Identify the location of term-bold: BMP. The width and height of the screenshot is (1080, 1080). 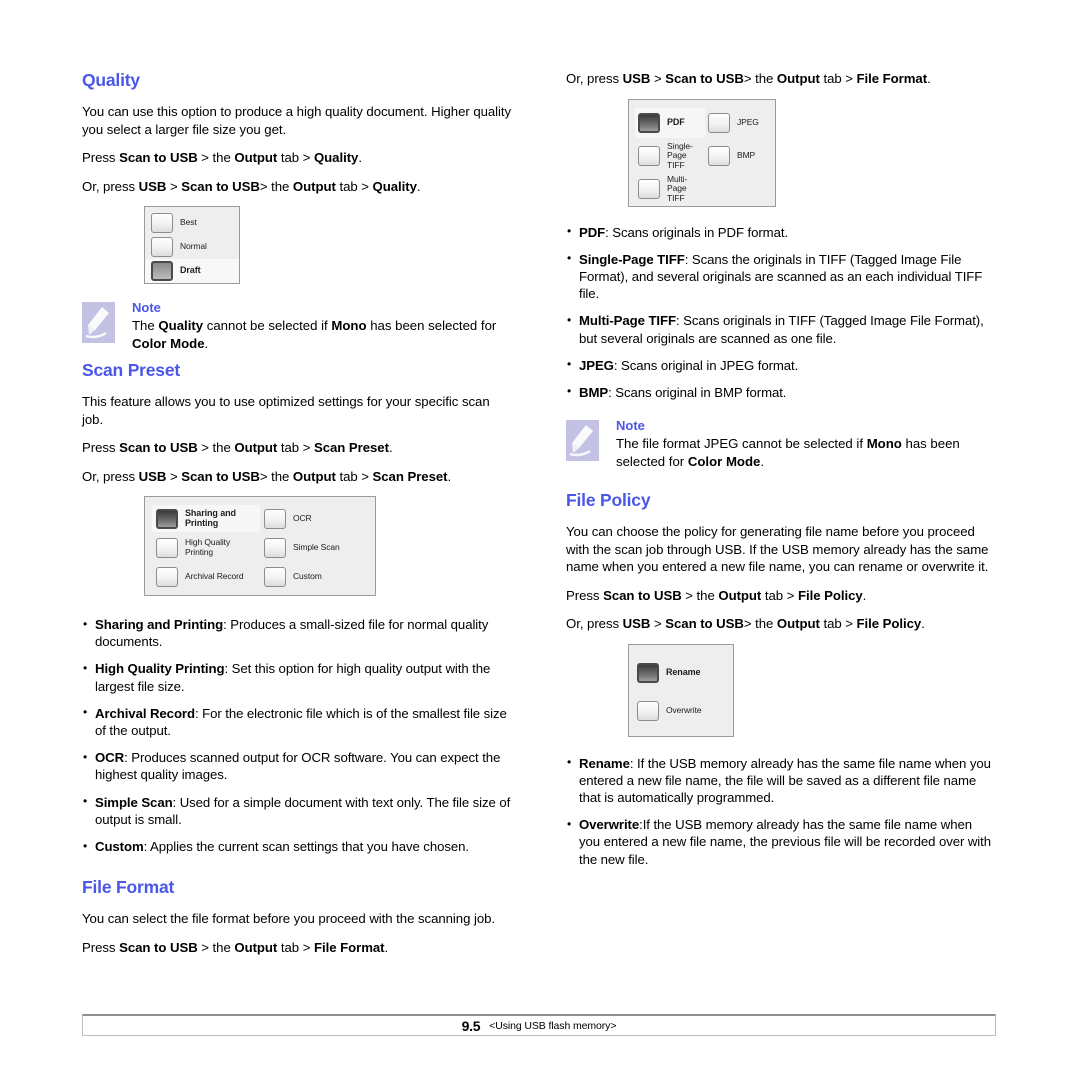
(594, 392).